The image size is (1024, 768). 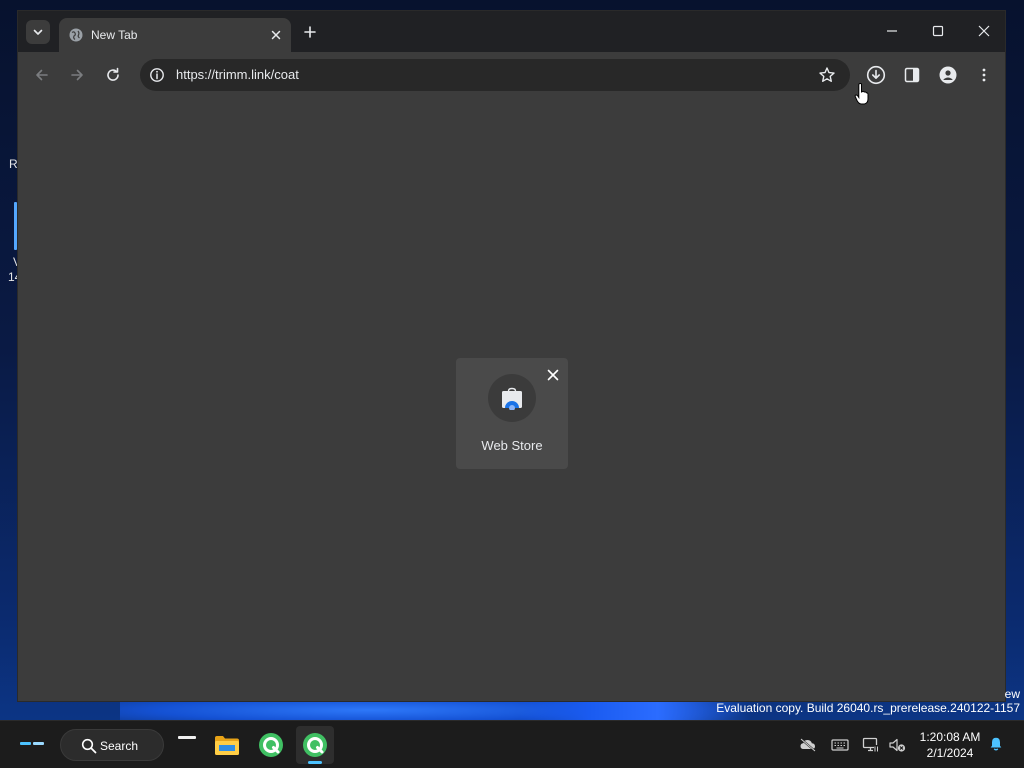 I want to click on cloud-offline-icon, so click(x=808, y=745).